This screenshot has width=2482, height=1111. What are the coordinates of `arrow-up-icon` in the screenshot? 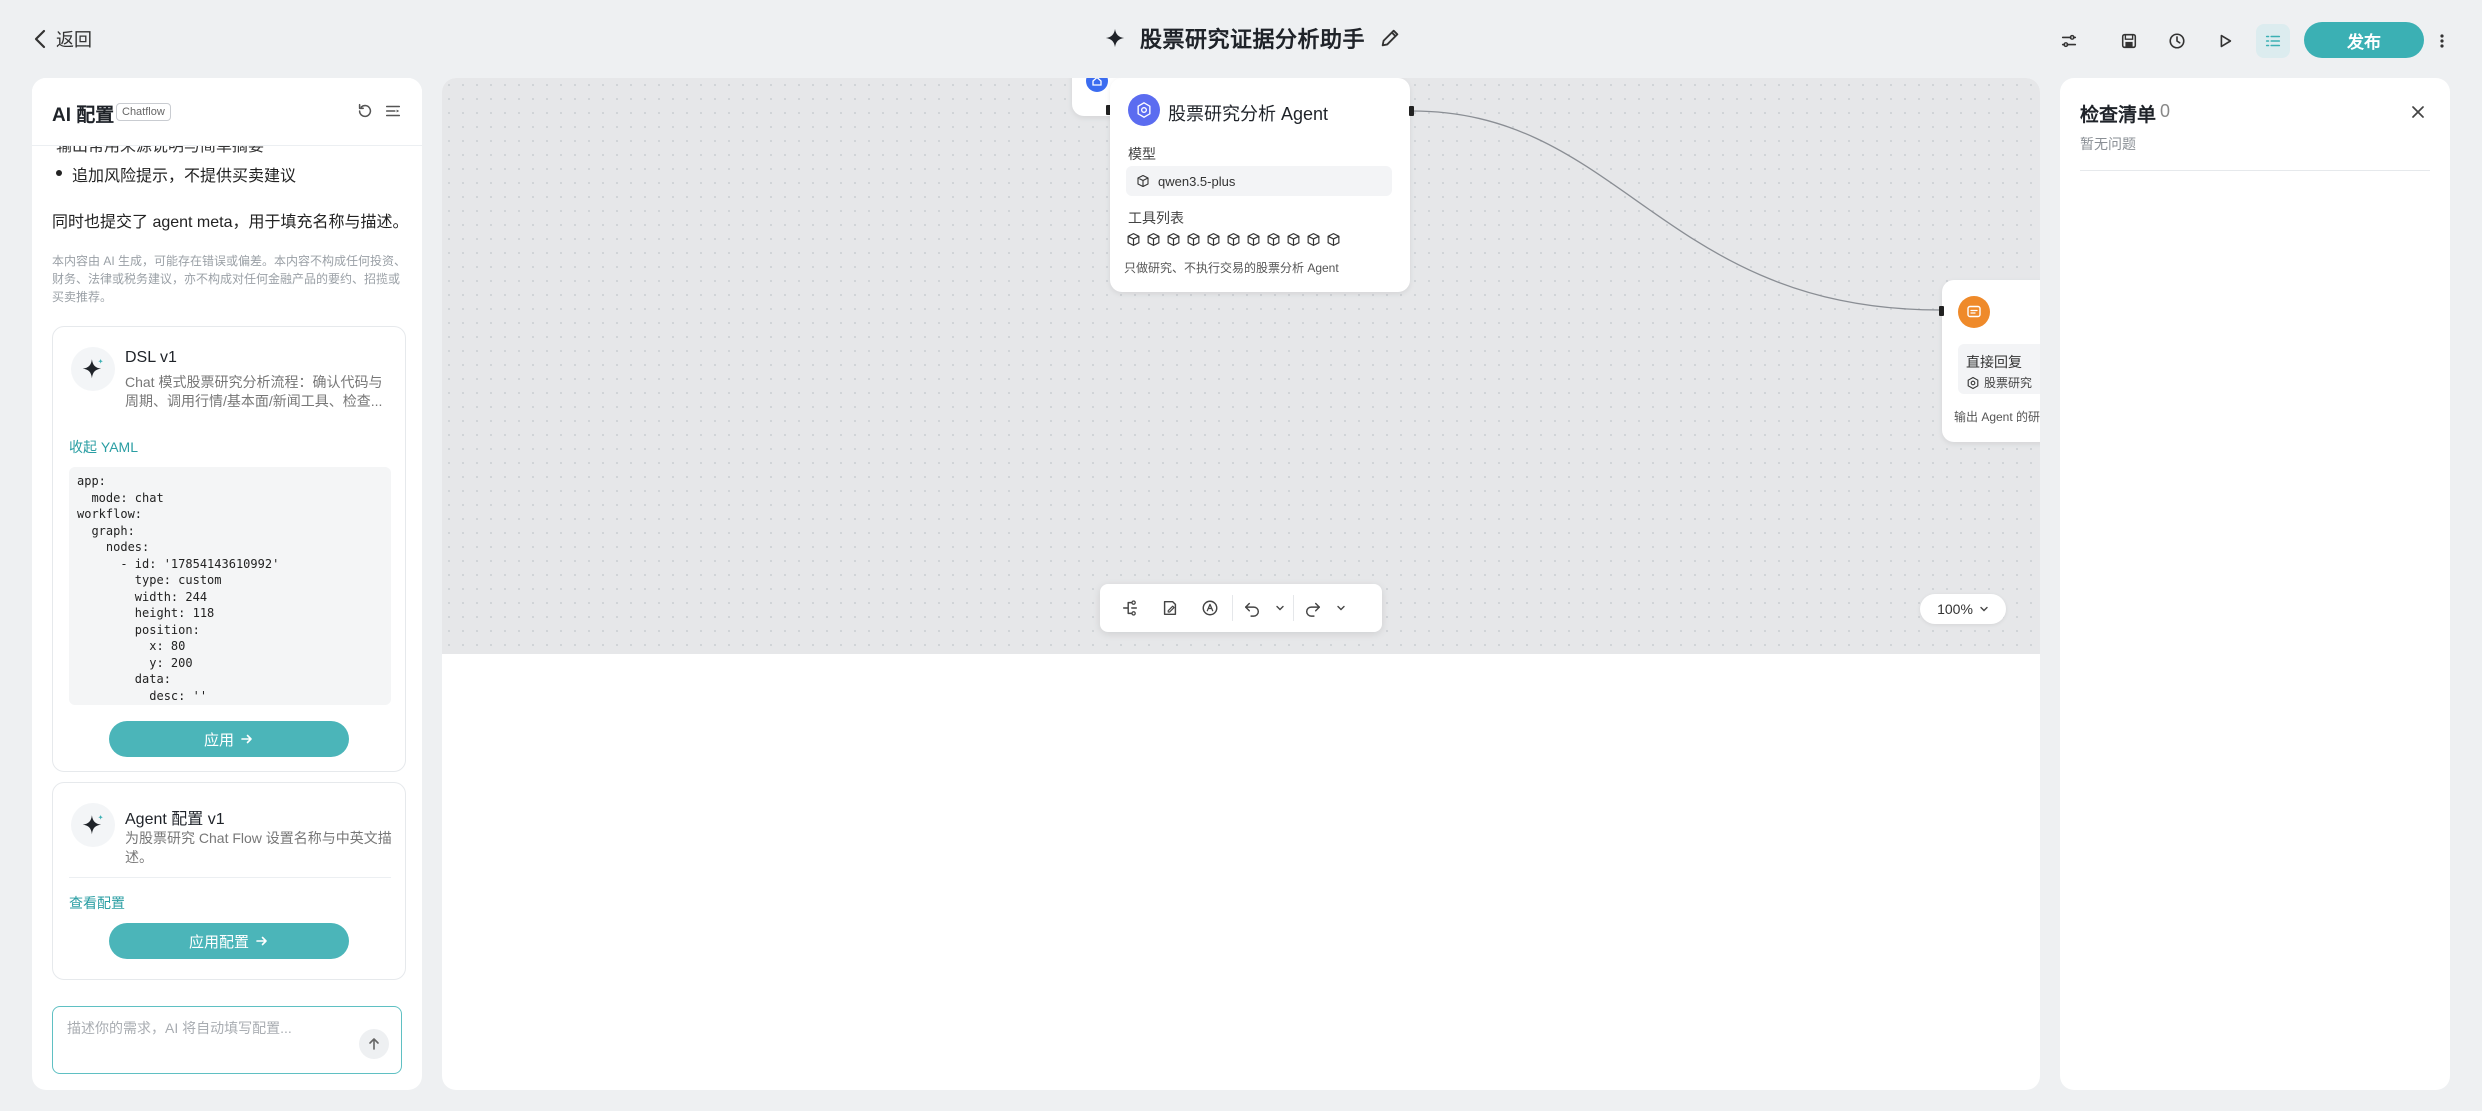 It's located at (374, 1044).